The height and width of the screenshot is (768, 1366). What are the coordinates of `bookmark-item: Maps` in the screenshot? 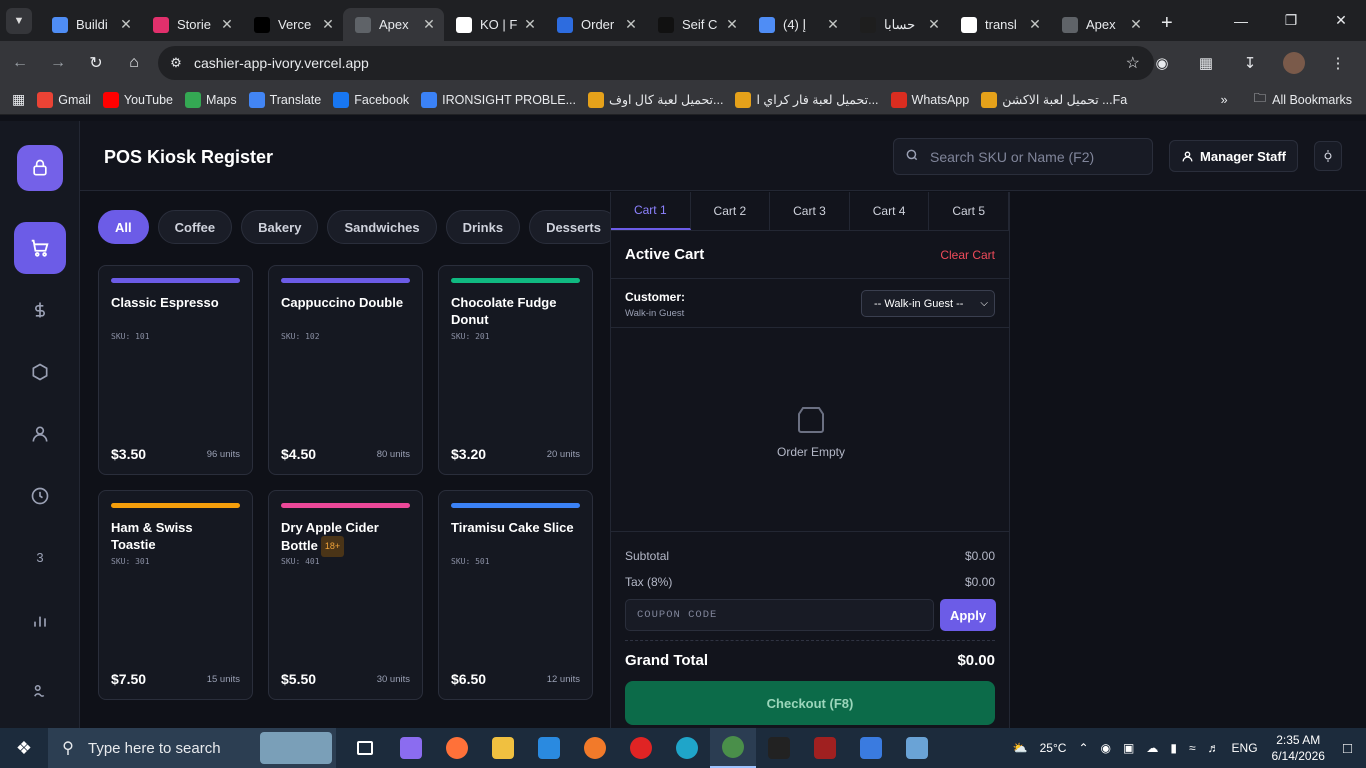 It's located at (211, 99).